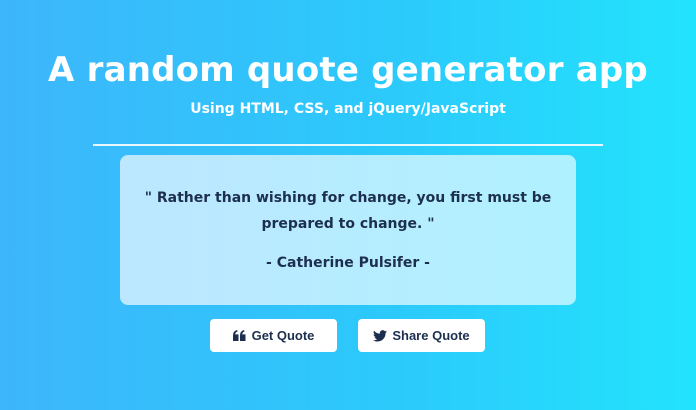  I want to click on share-quote-button: Share Quote, so click(421, 335).